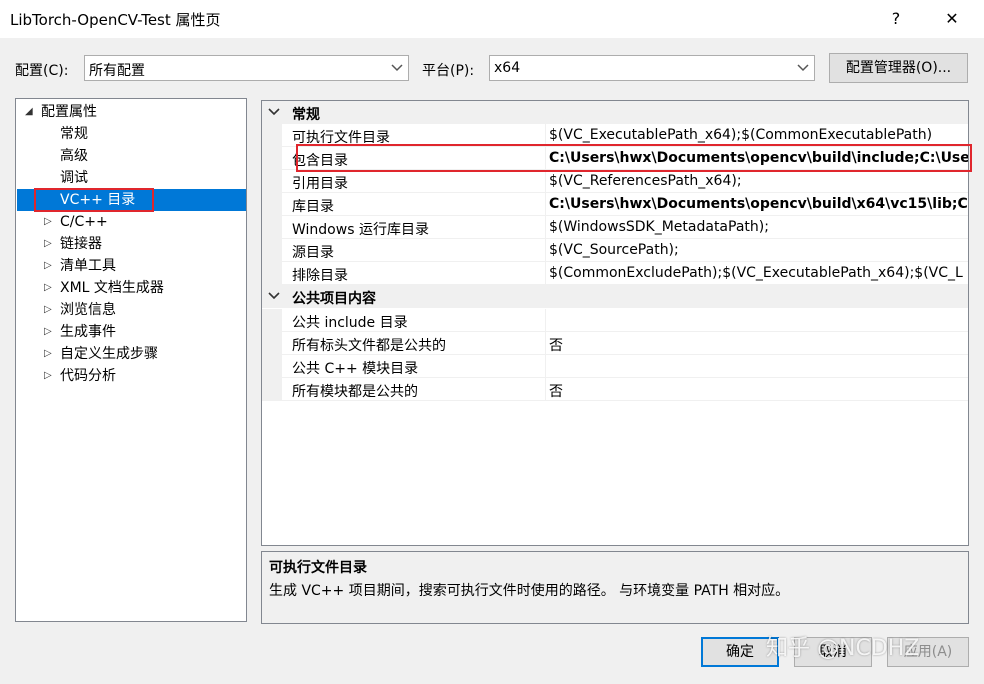 This screenshot has height=684, width=984. I want to click on property-name: 库目录, so click(313, 207).